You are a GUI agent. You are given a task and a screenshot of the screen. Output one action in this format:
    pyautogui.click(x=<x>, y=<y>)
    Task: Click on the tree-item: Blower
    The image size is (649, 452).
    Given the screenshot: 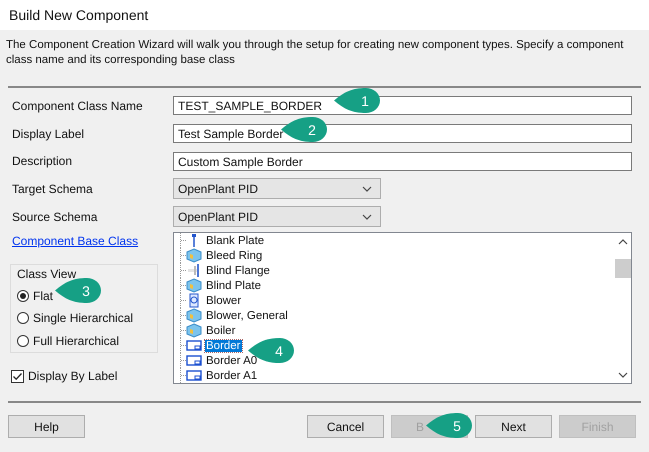 What is the action you would take?
    pyautogui.click(x=223, y=300)
    